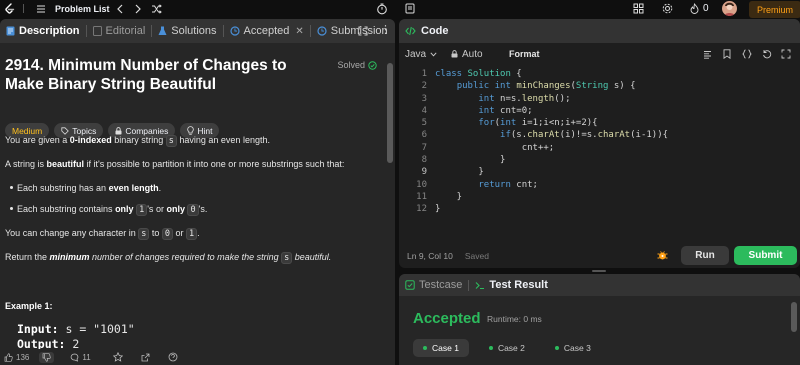  I want to click on line-number: 8, so click(424, 160).